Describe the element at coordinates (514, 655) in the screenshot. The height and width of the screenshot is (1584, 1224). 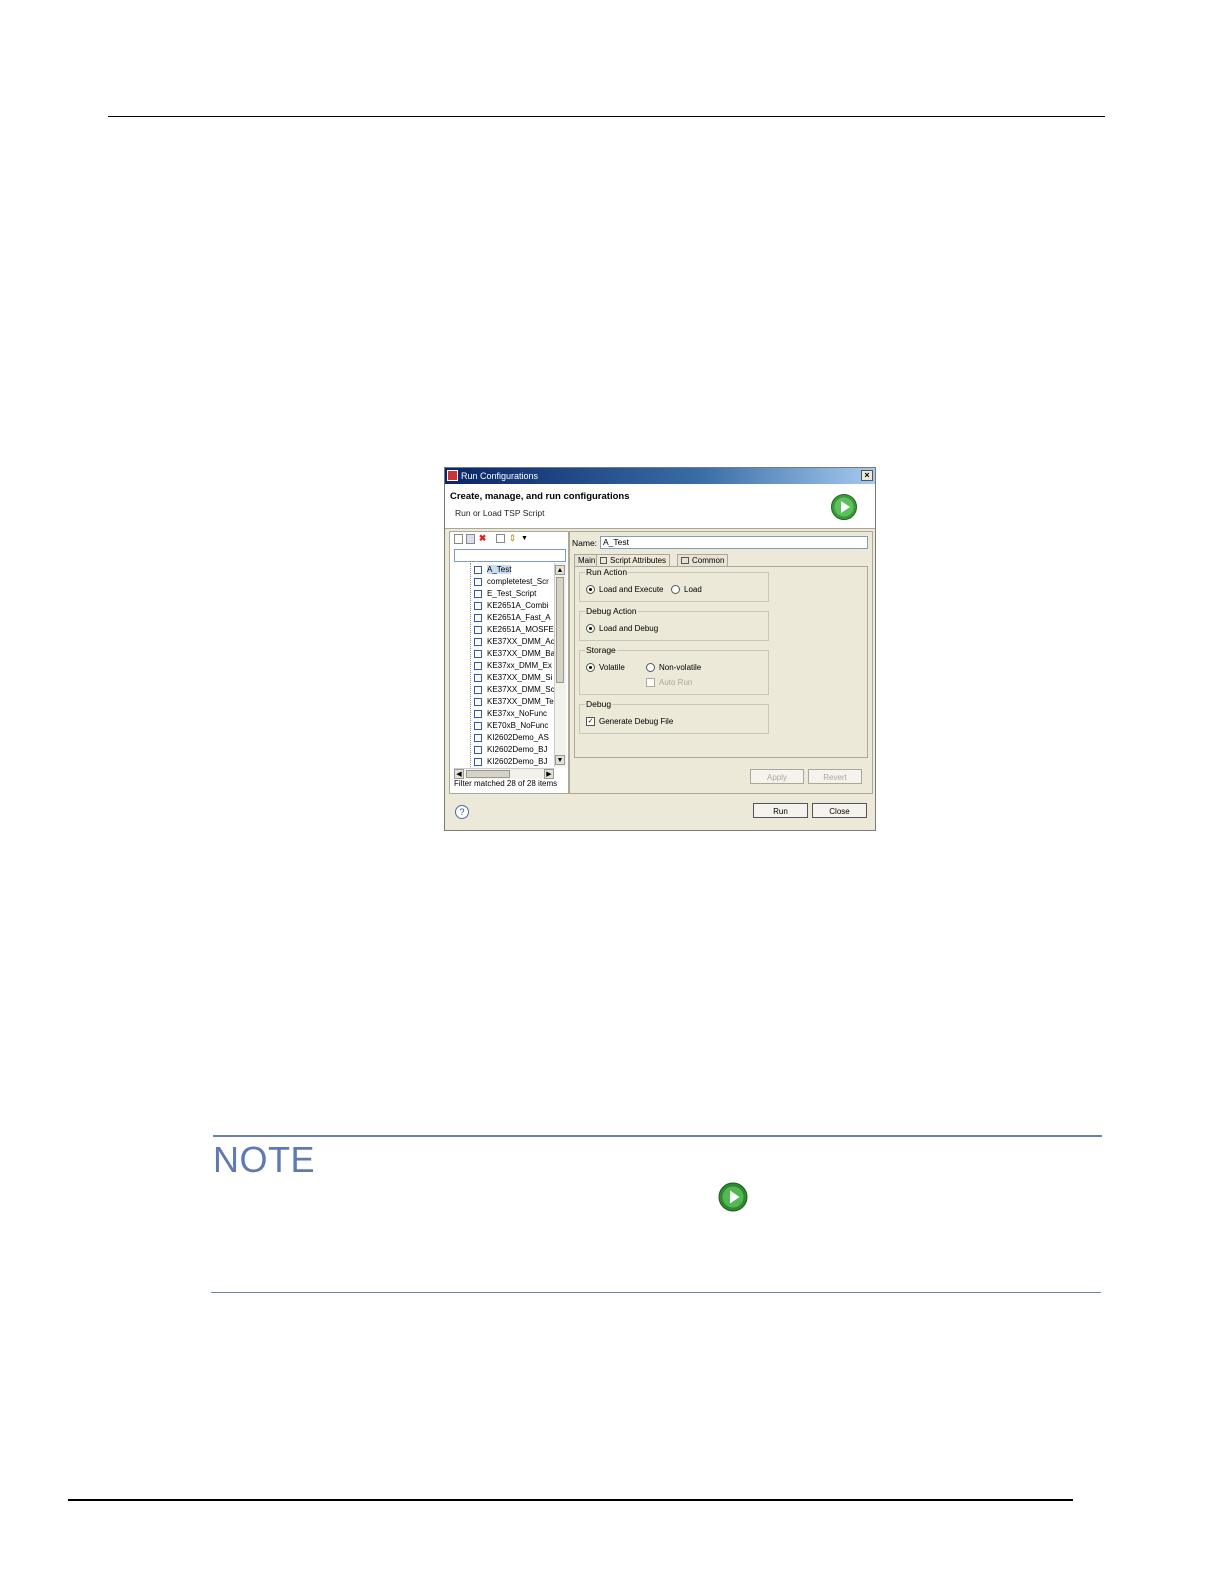
I see `tree-item: KE37XX_DMM_Ba` at that location.